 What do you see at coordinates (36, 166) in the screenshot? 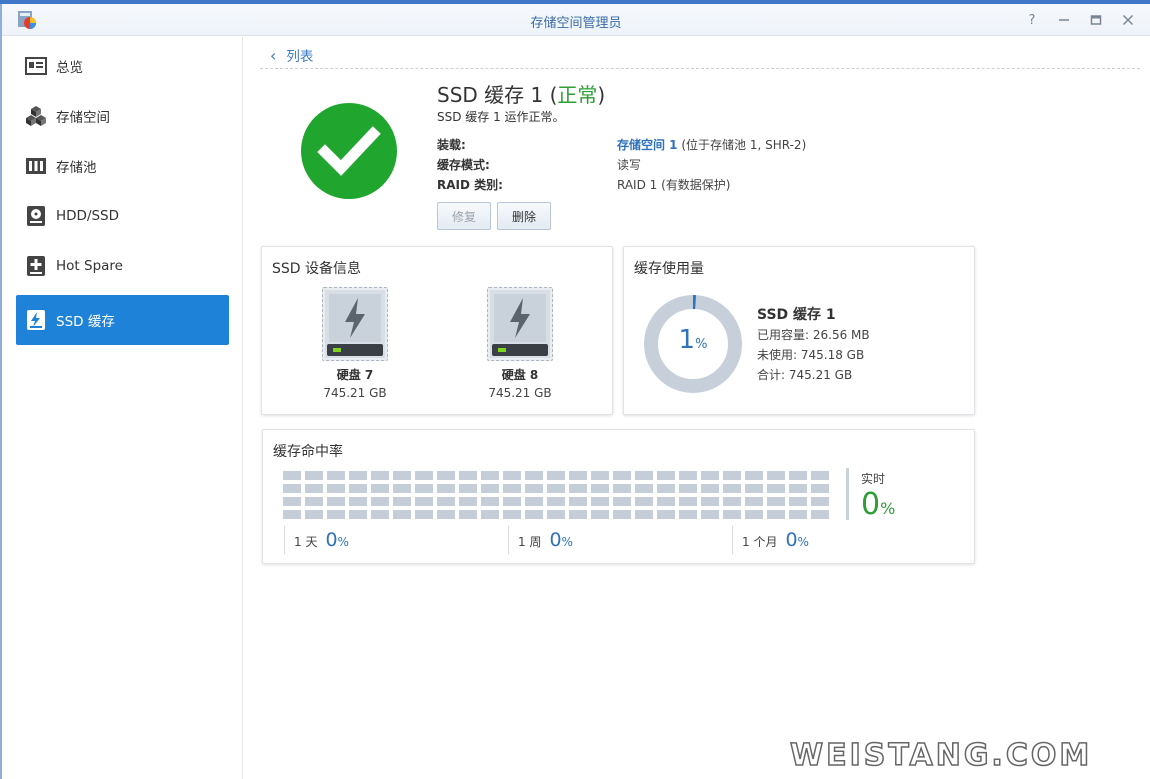
I see `storage-pool-icon` at bounding box center [36, 166].